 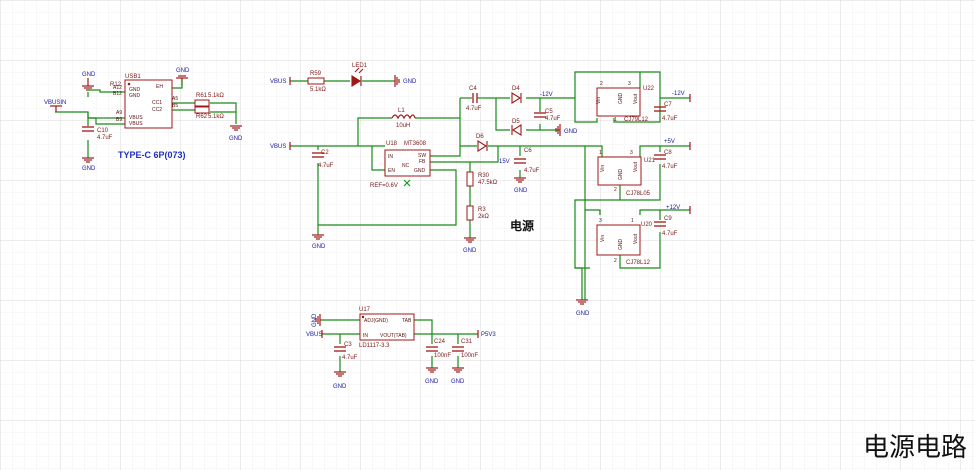 I want to click on c31-ref: C31, so click(x=467, y=342).